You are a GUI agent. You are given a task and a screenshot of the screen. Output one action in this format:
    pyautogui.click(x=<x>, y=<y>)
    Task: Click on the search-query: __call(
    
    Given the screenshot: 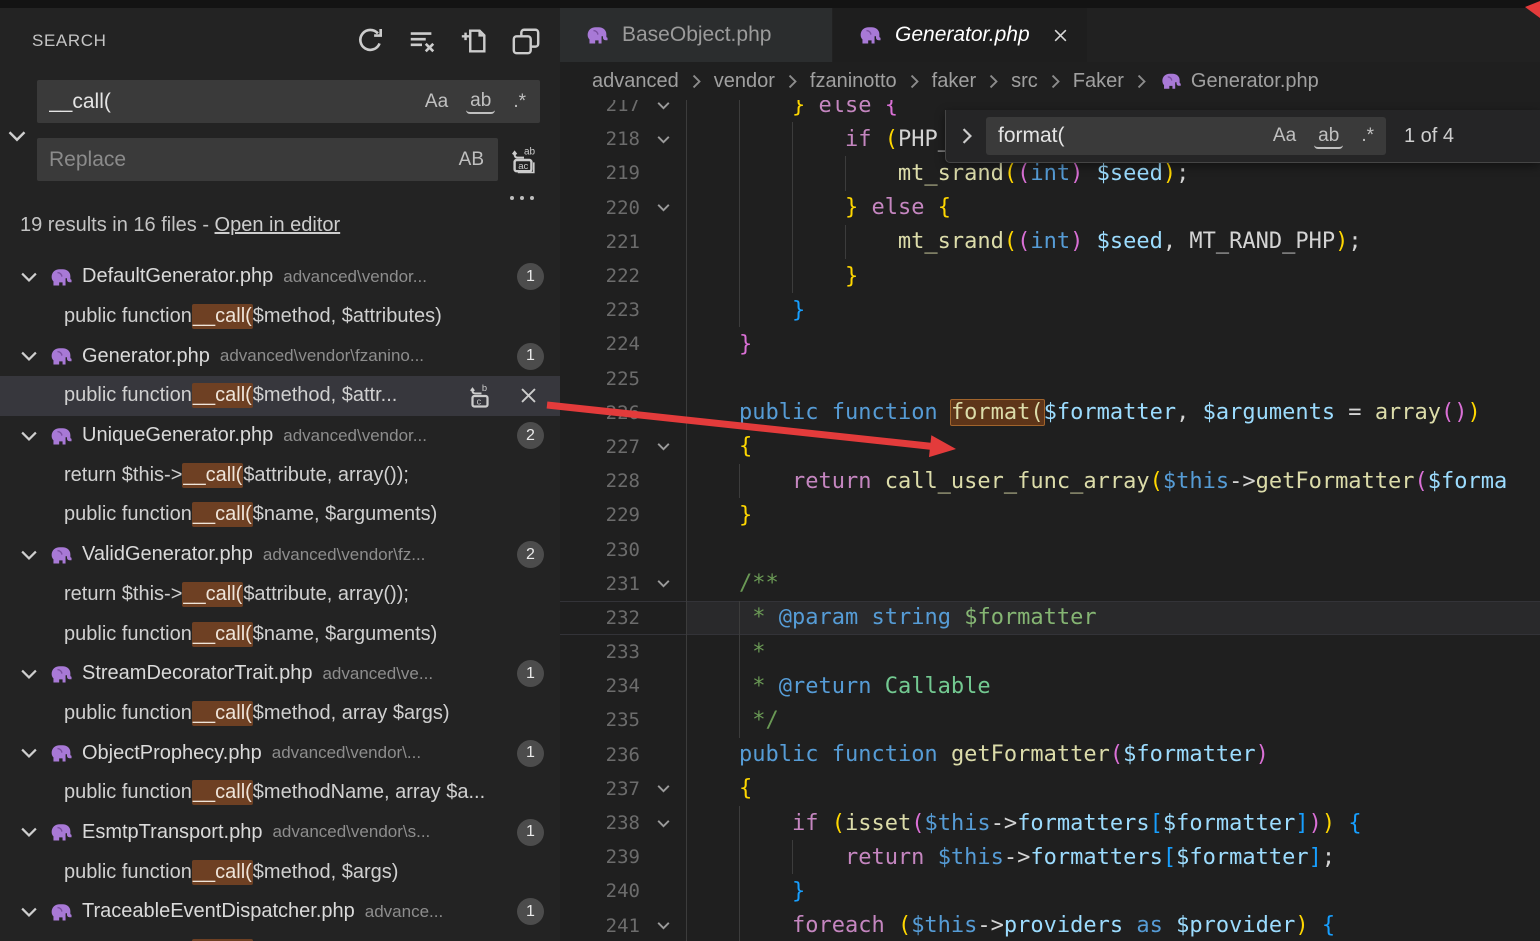 What is the action you would take?
    pyautogui.click(x=228, y=102)
    